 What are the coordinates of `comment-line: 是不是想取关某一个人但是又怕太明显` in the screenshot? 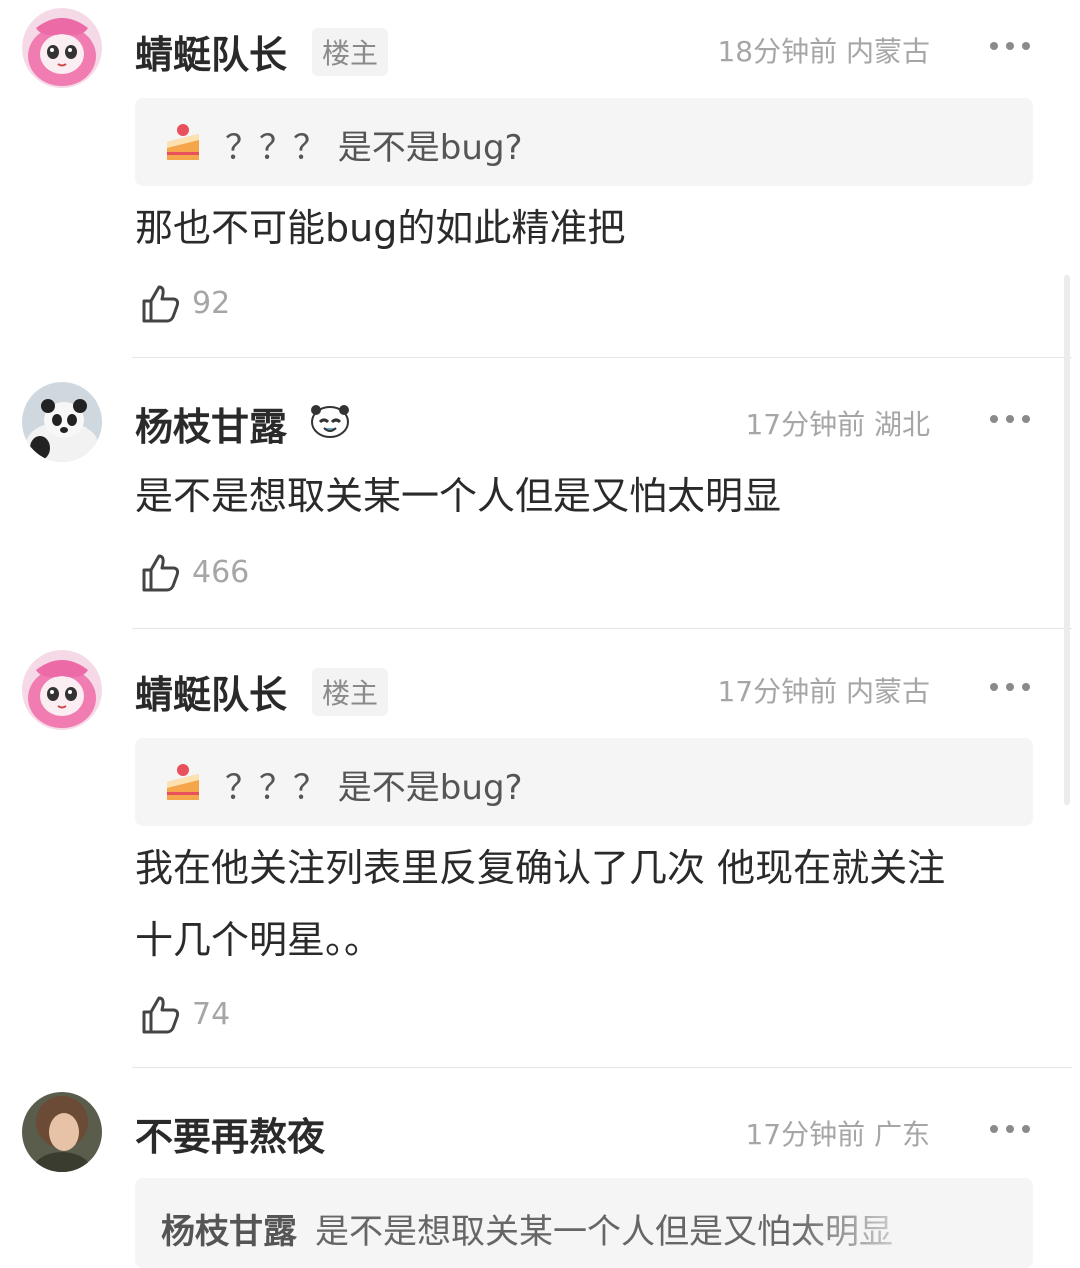 It's located at (458, 496).